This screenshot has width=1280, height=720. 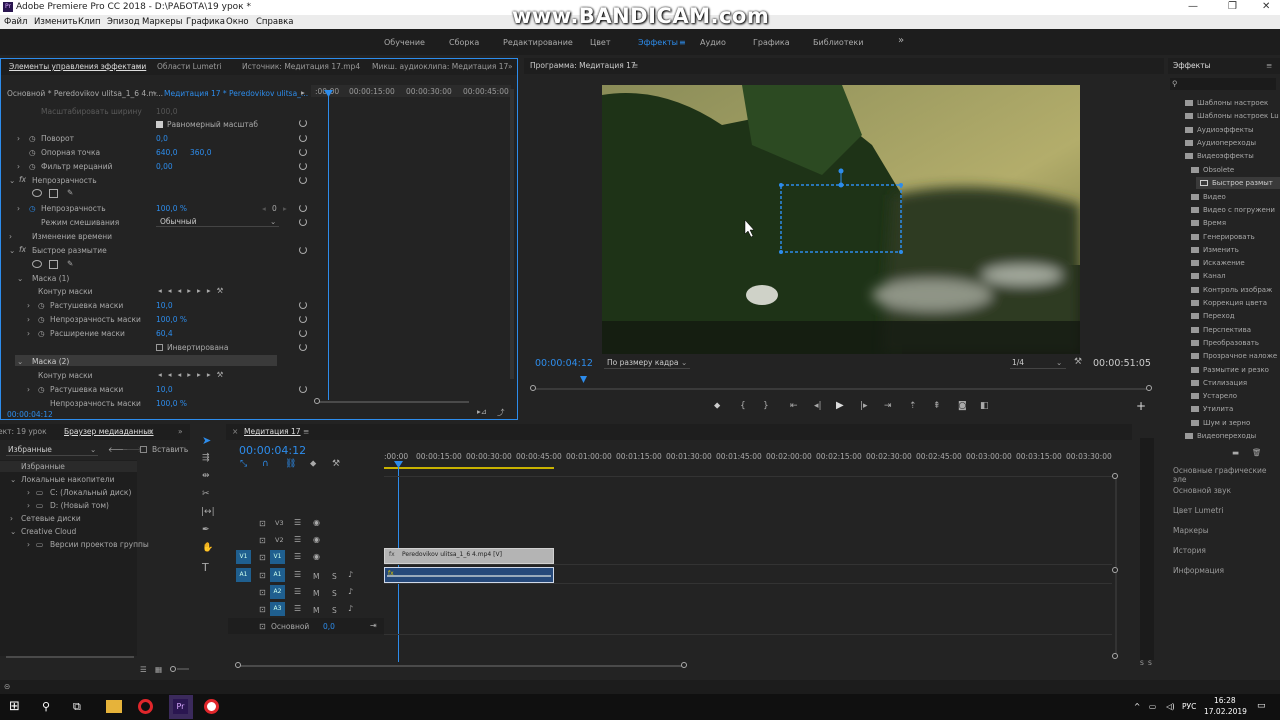 What do you see at coordinates (1208, 276) in the screenshot?
I see `effects-item: Канал` at bounding box center [1208, 276].